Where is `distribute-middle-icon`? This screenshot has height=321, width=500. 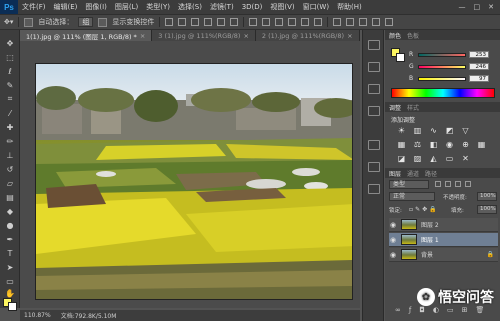
distribute-middle-icon is located at coordinates (266, 22).